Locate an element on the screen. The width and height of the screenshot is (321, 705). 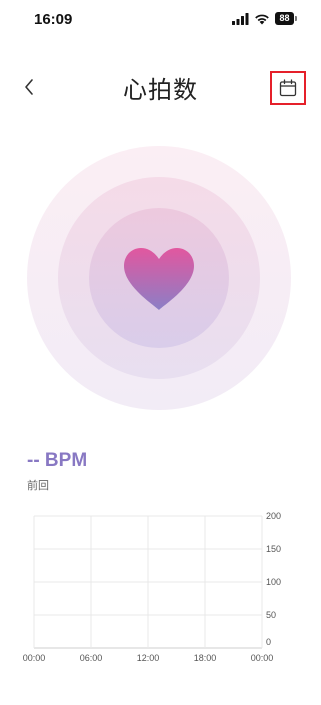
y-tick-label: 0 is located at coordinates (268, 642).